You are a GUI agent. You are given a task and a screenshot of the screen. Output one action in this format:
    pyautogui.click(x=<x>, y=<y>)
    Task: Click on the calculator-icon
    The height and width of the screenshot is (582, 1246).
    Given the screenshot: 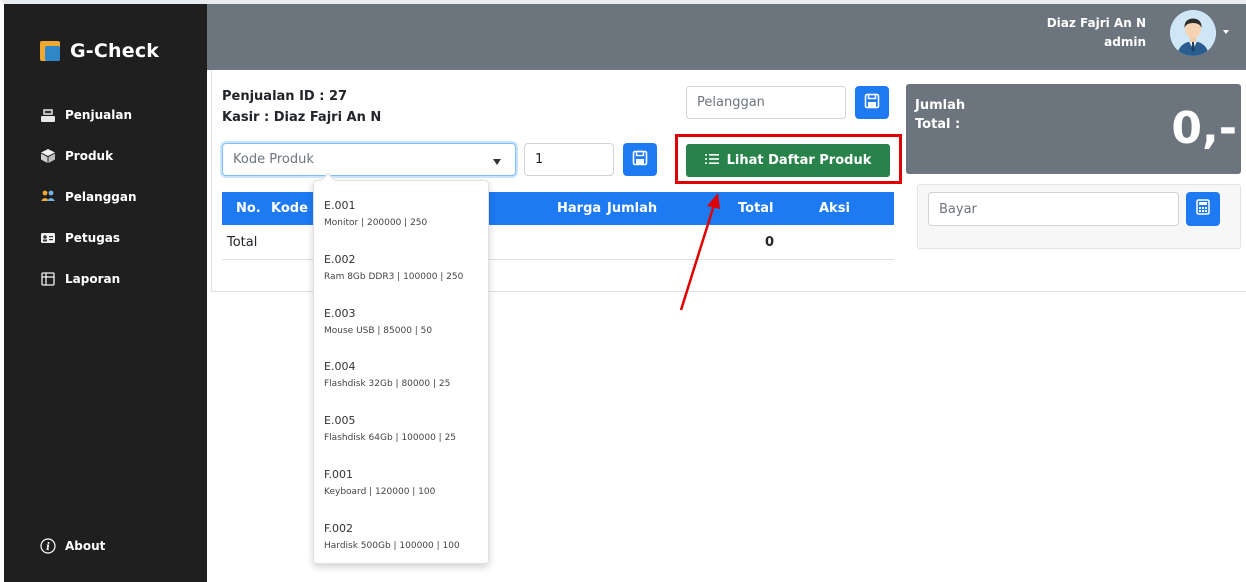 What is the action you would take?
    pyautogui.click(x=1203, y=209)
    